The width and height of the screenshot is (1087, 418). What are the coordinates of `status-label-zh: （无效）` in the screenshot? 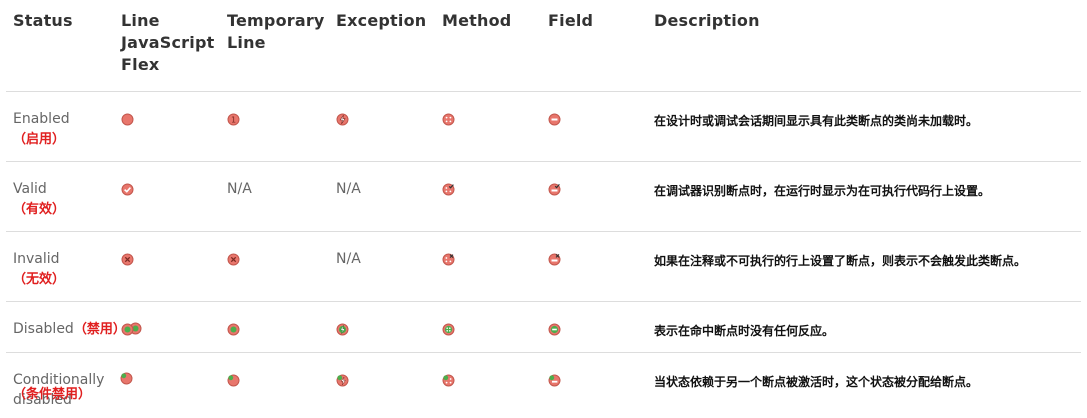 It's located at (39, 279).